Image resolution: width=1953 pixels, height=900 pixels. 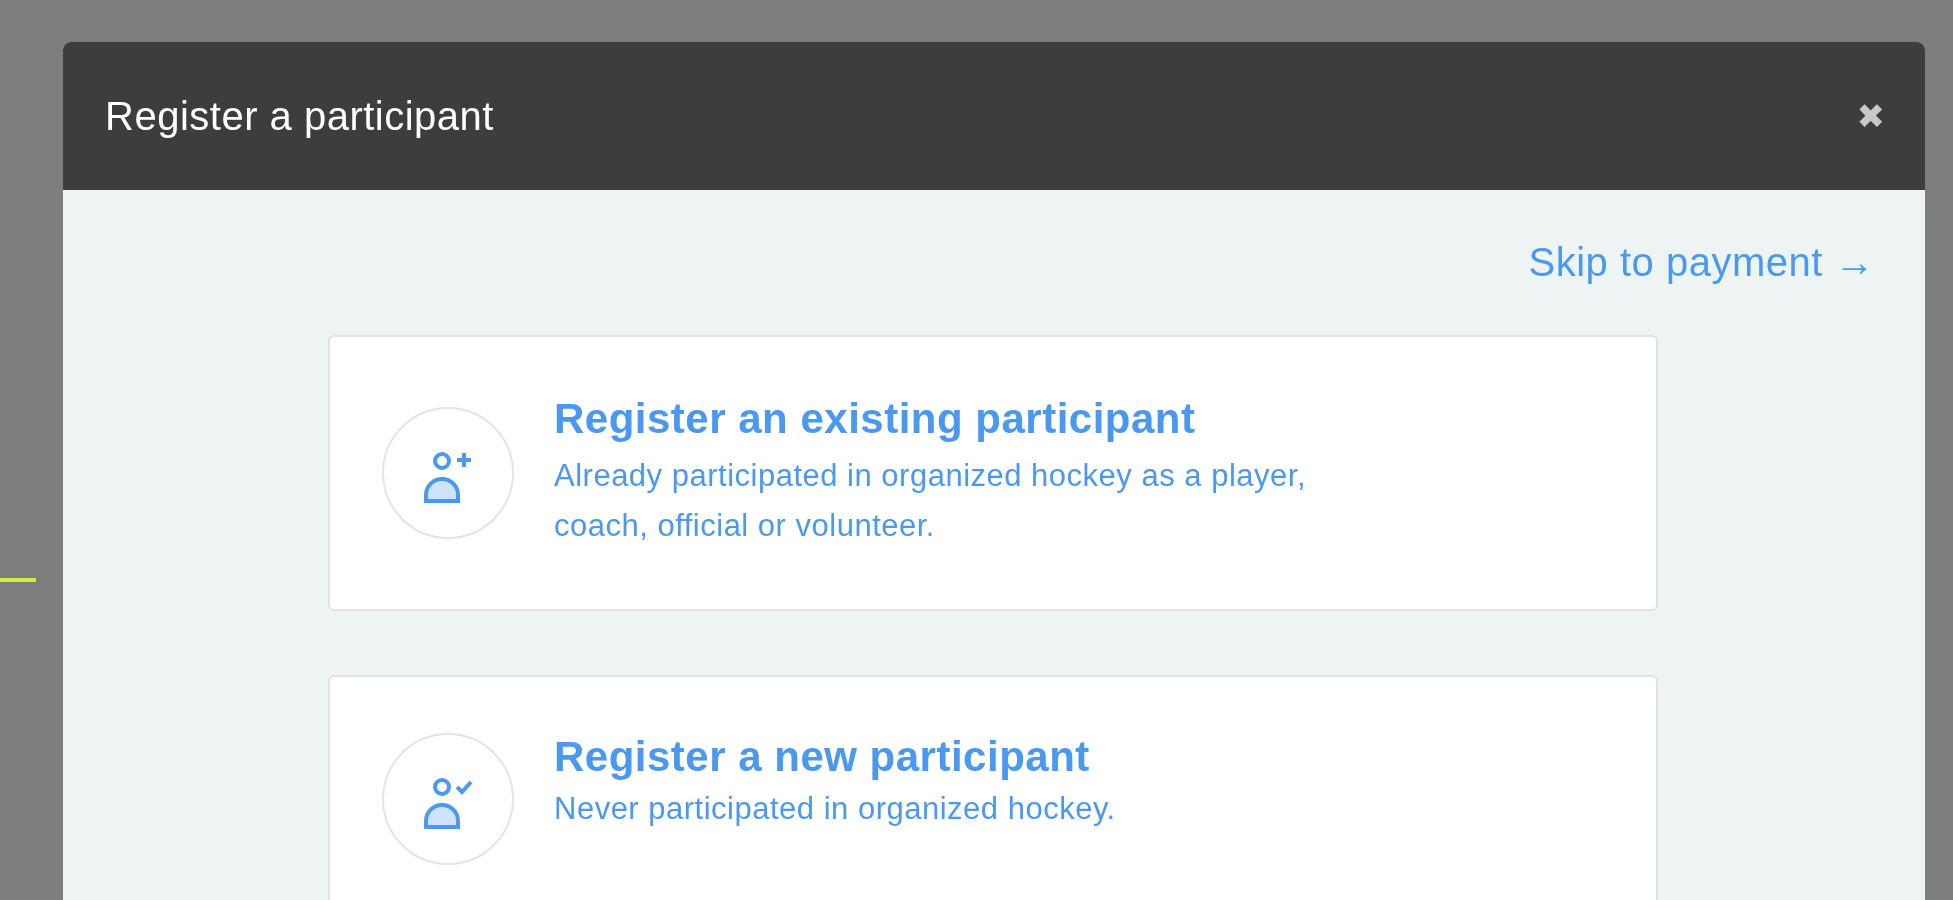 I want to click on option-title: Register a new participant, so click(x=822, y=757).